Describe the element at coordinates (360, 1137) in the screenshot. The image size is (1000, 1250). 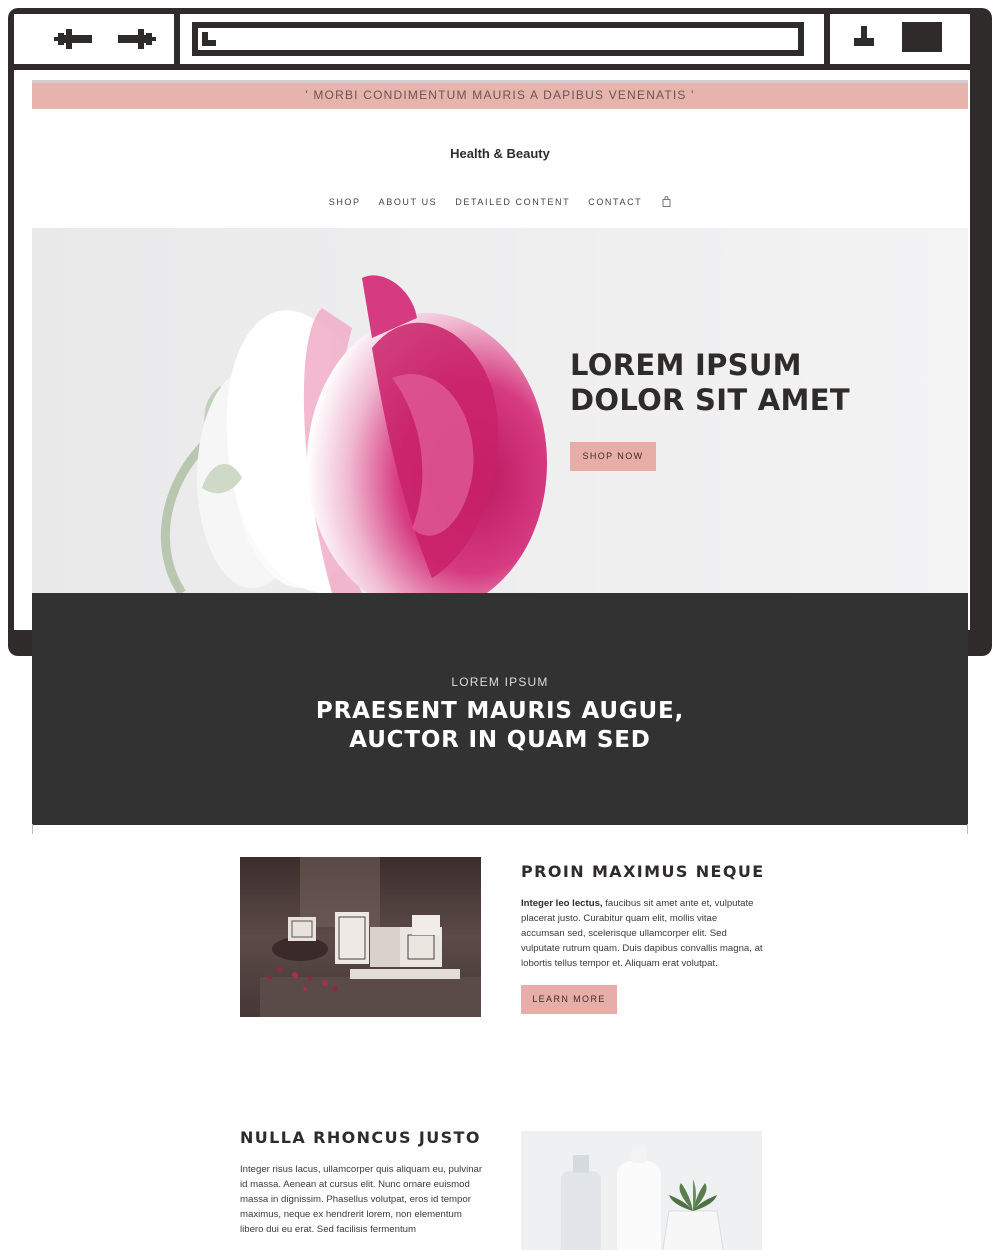
I see `feature2-title: NULLA RHONCUS JUSTO` at that location.